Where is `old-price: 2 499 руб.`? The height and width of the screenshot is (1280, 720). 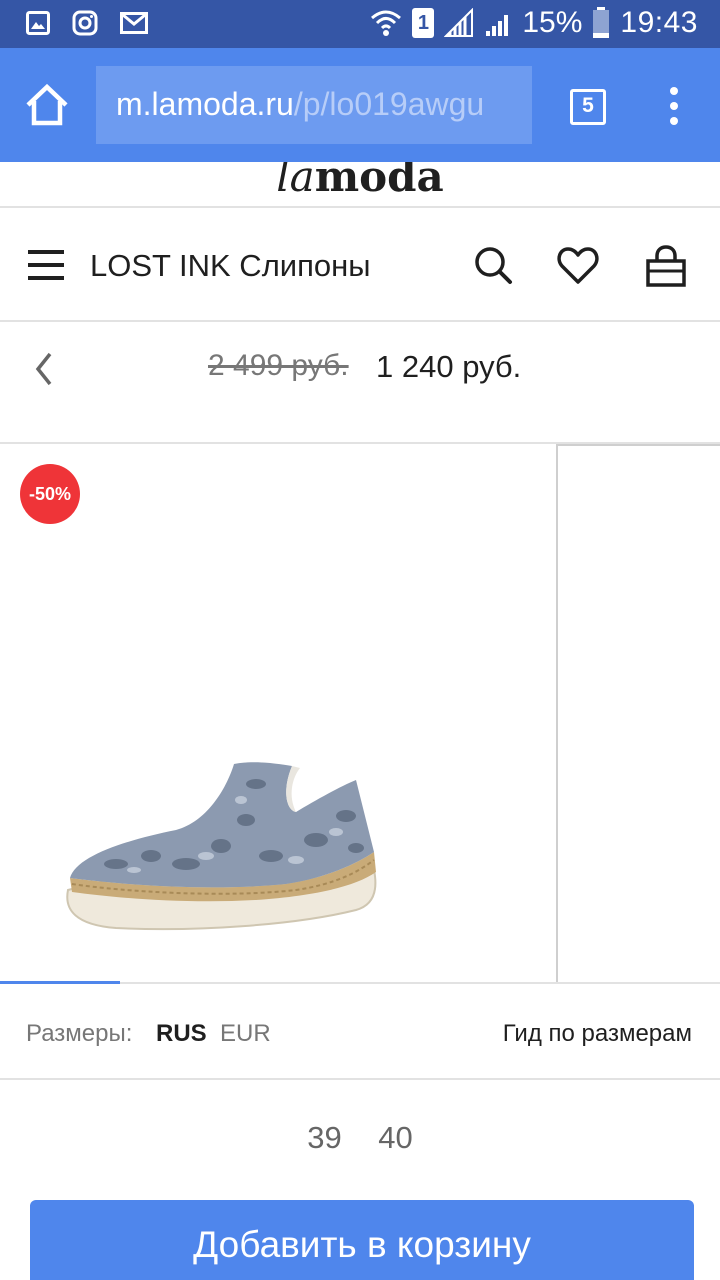 old-price: 2 499 руб. is located at coordinates (278, 365).